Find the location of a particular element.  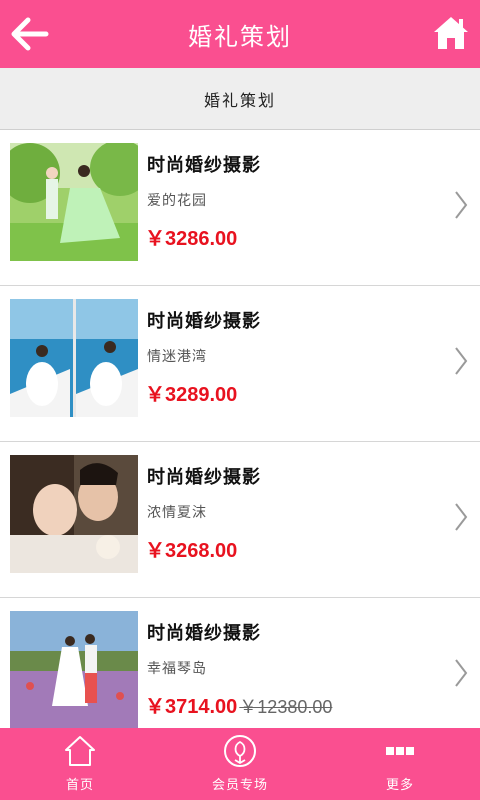

back-arrow-icon is located at coordinates (30, 34).